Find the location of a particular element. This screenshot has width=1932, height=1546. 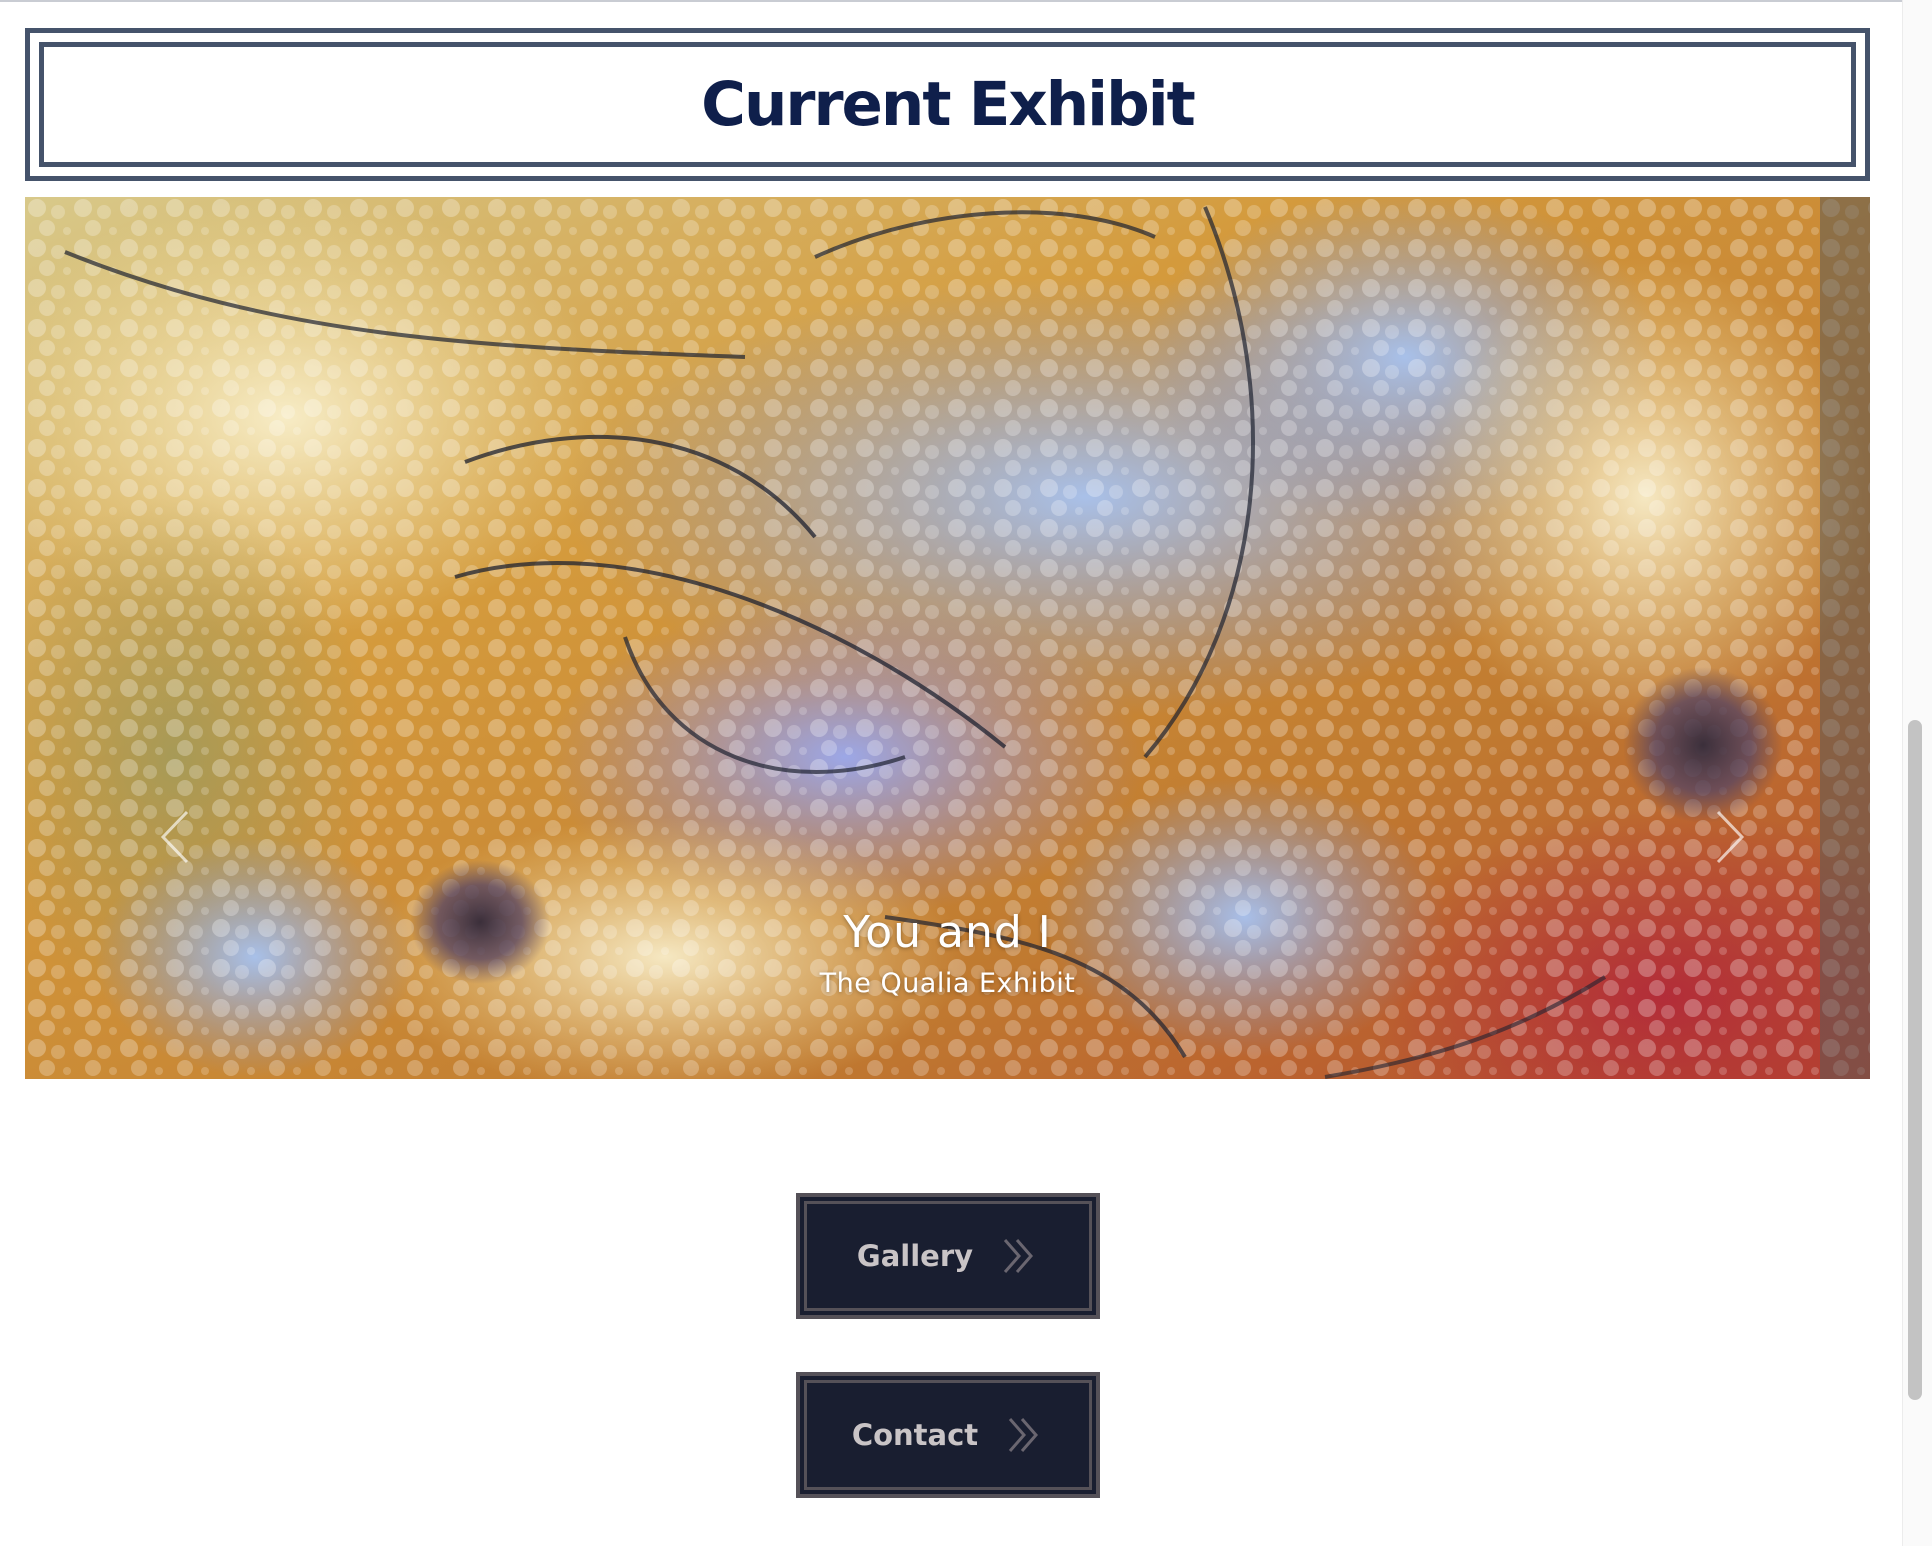

chevron-left-icon is located at coordinates (174, 837).